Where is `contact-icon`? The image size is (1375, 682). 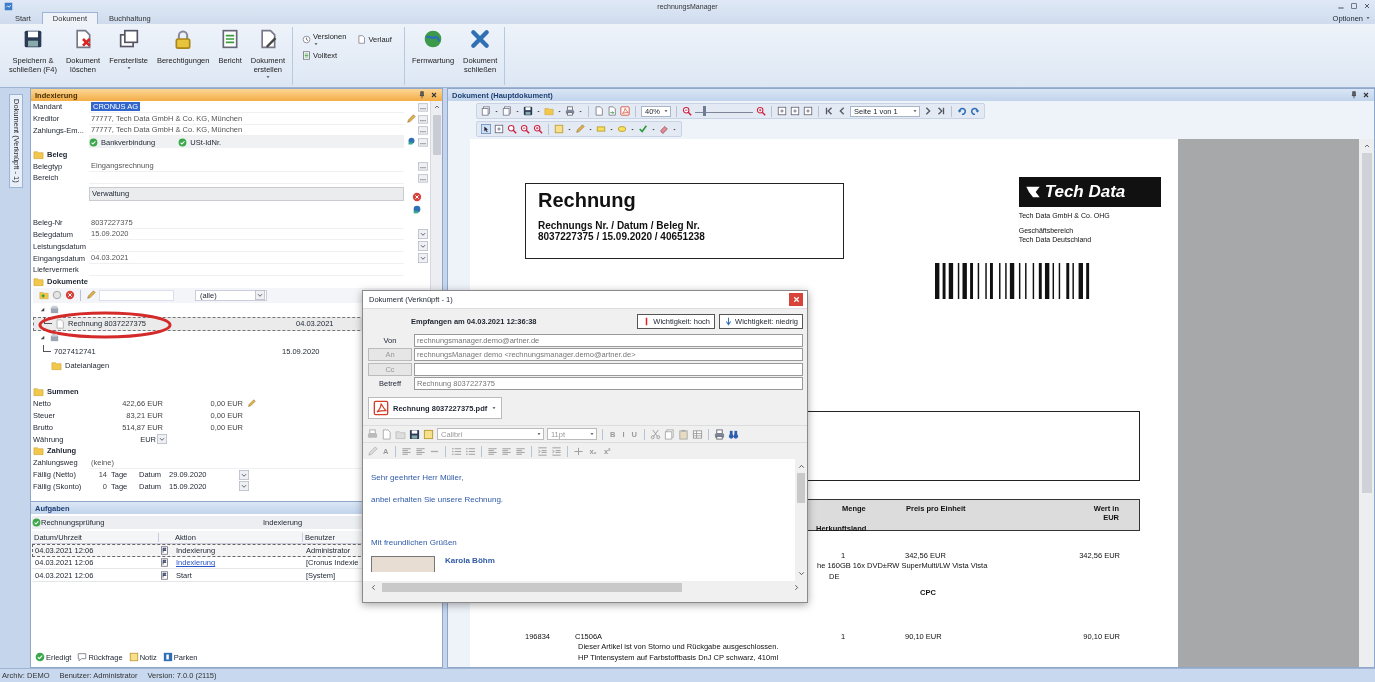
contact-icon is located at coordinates (417, 209).